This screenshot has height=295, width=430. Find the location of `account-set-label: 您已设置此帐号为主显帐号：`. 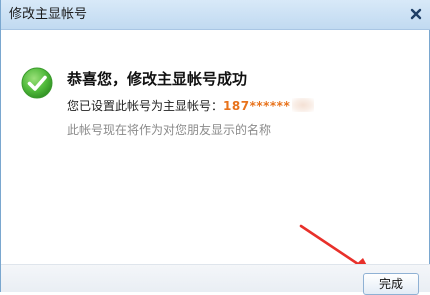

account-set-label: 您已设置此帐号为主显帐号： is located at coordinates (145, 106).